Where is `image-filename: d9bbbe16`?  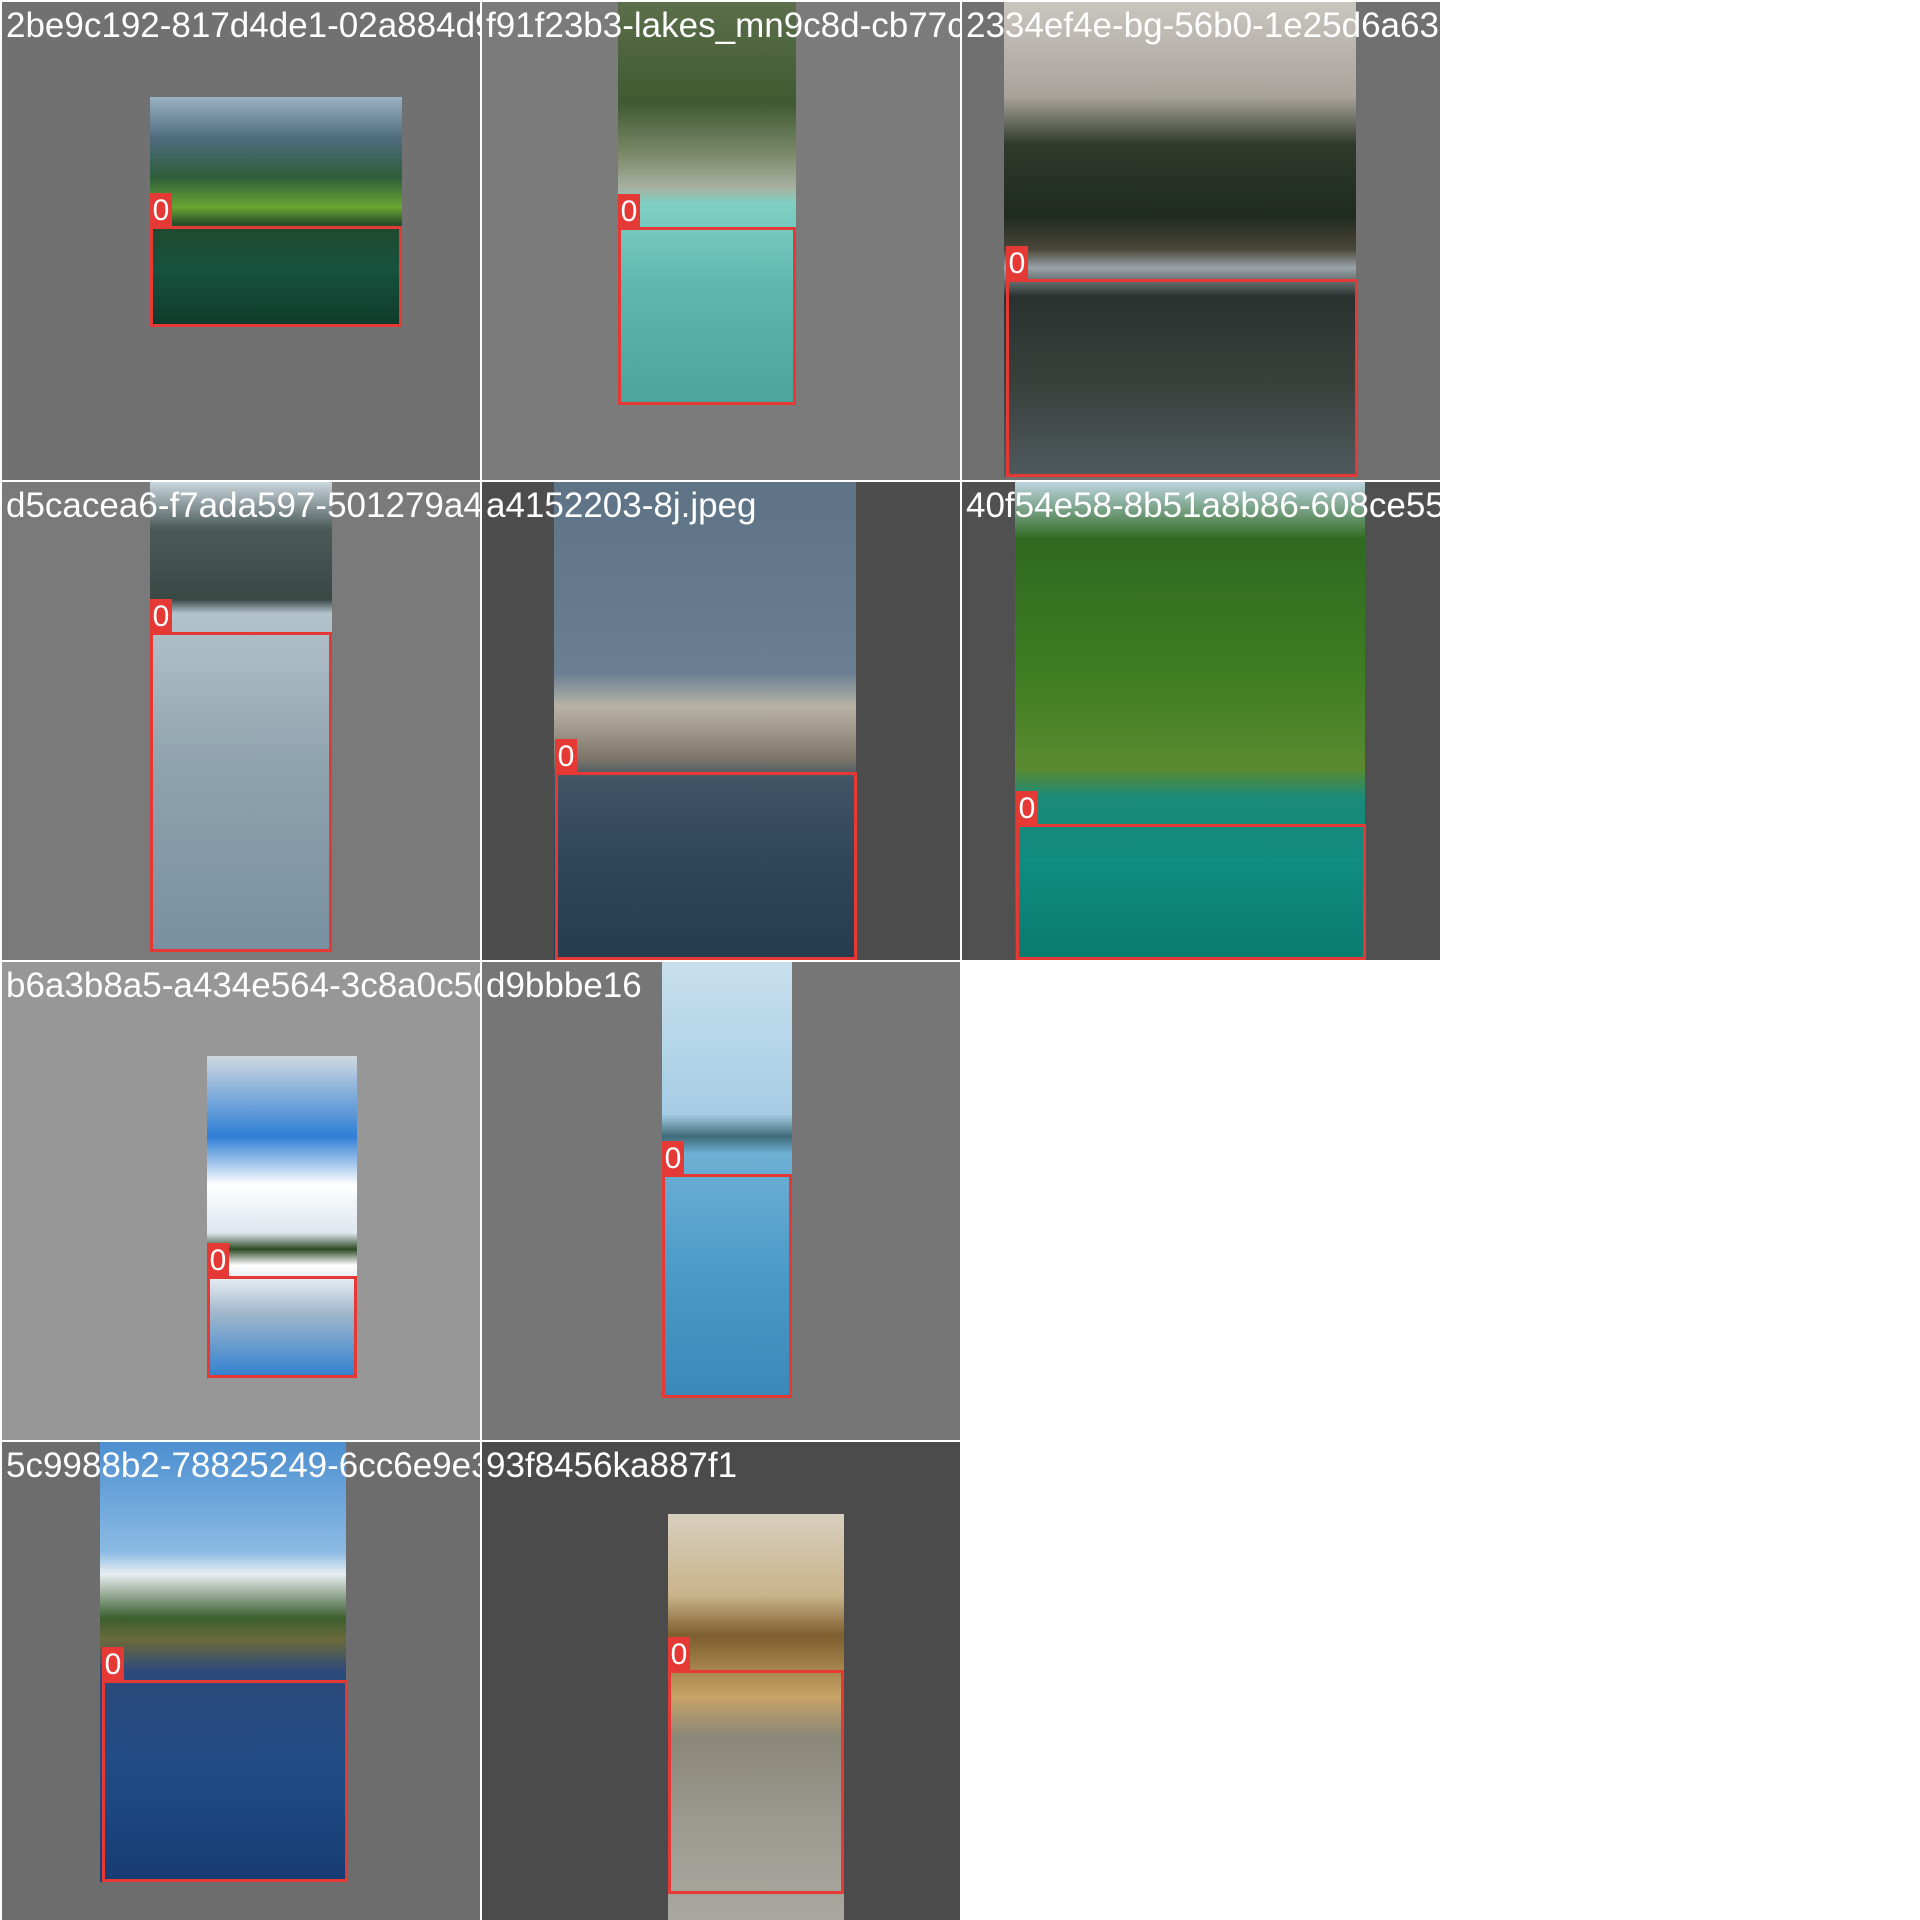
image-filename: d9bbbe16 is located at coordinates (564, 985).